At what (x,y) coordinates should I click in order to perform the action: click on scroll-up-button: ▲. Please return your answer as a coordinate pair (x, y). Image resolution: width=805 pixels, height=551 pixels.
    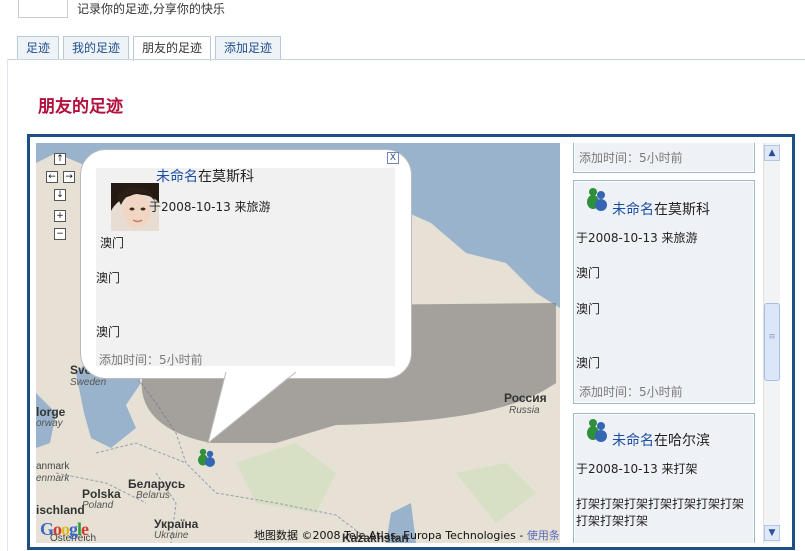
    Looking at the image, I should click on (772, 153).